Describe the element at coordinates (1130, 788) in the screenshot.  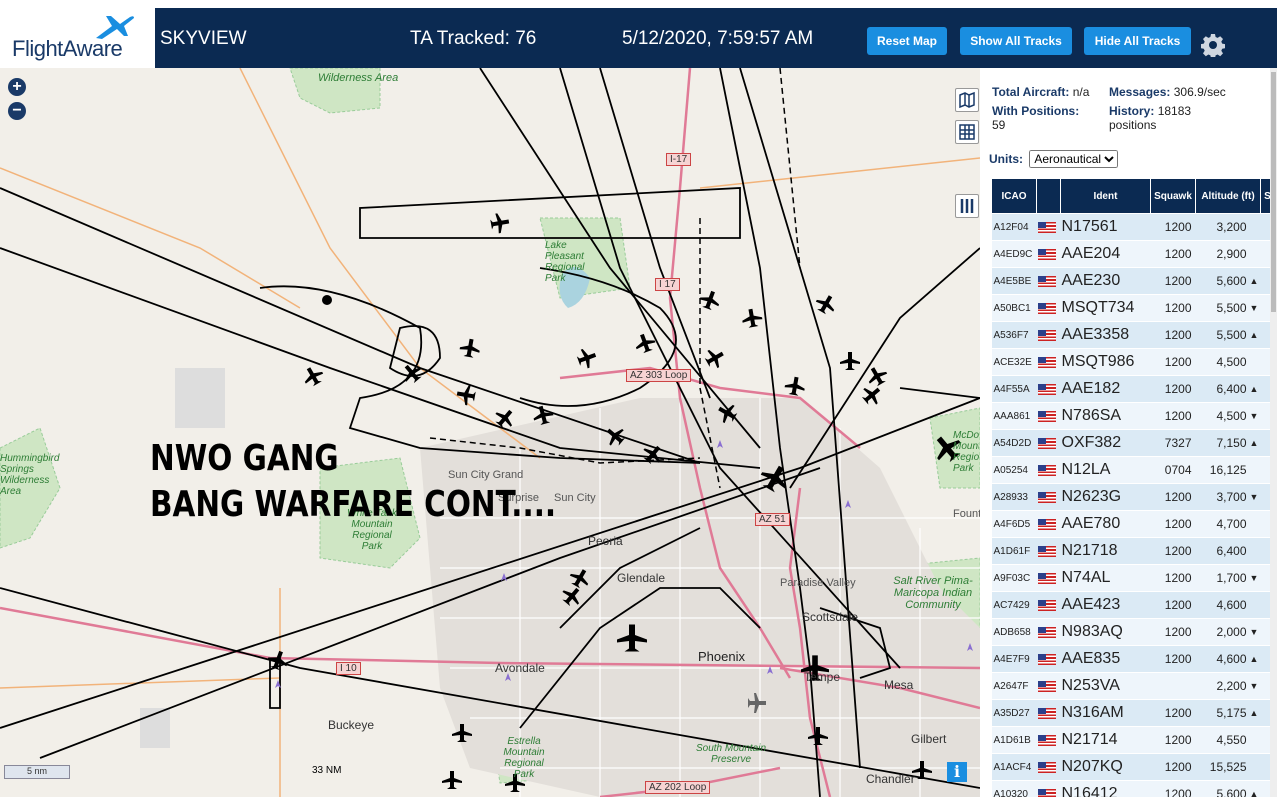
I see `table-row: A10320 N16412 1200 5,600 ▲` at that location.